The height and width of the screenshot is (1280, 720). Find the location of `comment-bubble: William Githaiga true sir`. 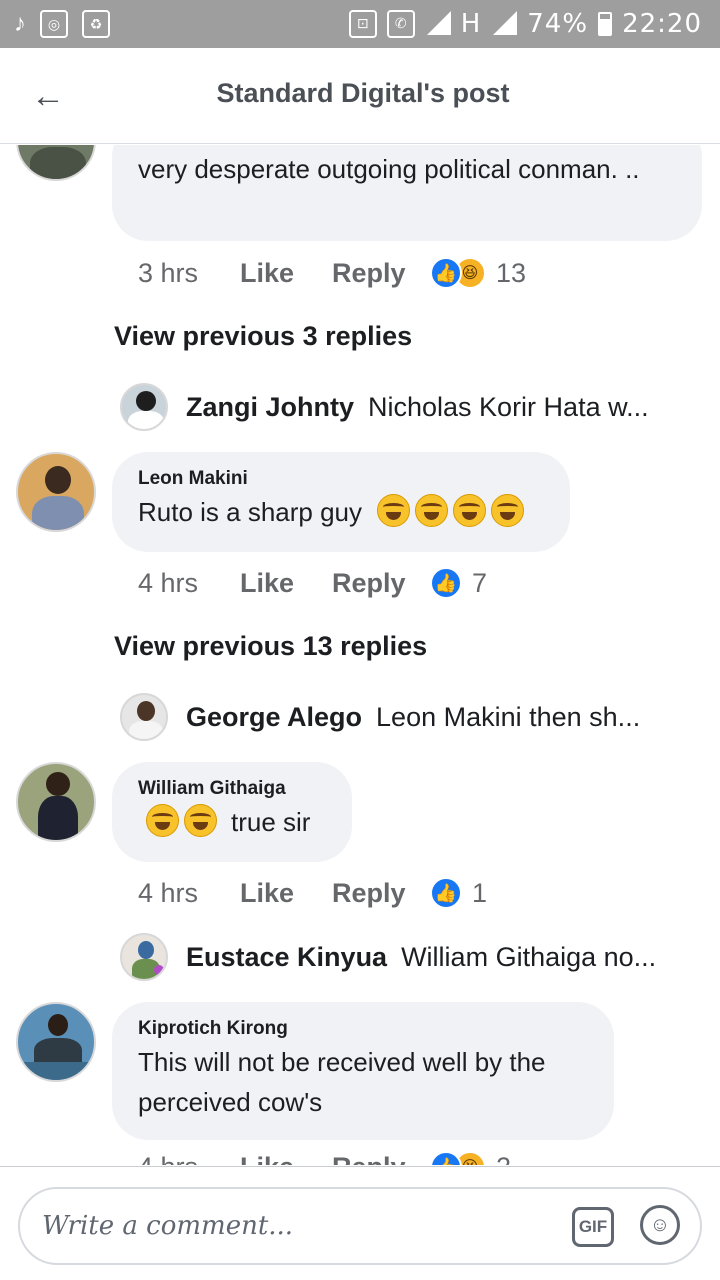

comment-bubble: William Githaiga true sir is located at coordinates (232, 812).